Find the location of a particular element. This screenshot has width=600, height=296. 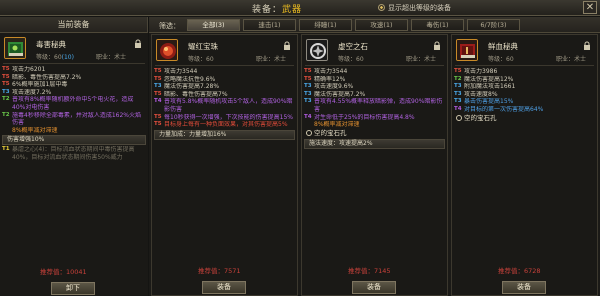

attribute-text: 精确率12% is located at coordinates (330, 79).